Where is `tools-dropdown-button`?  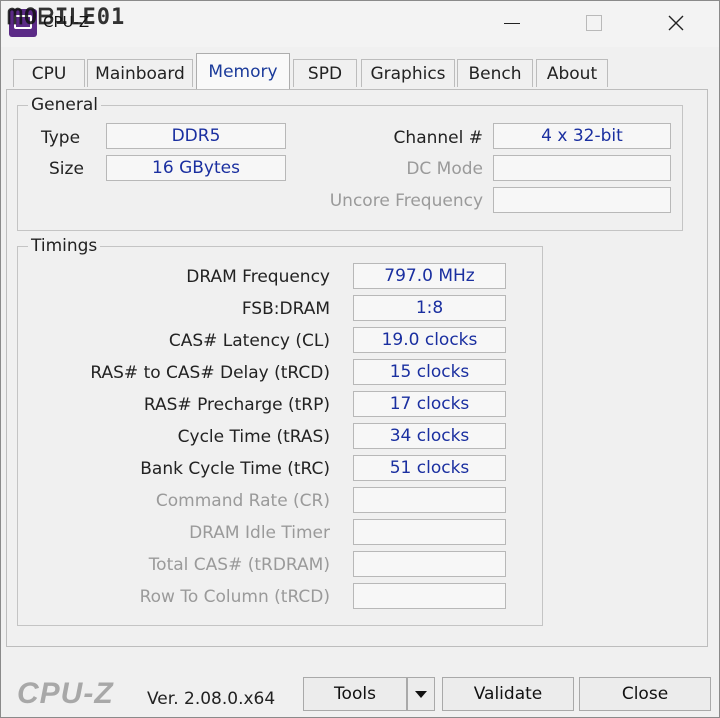 tools-dropdown-button is located at coordinates (421, 694).